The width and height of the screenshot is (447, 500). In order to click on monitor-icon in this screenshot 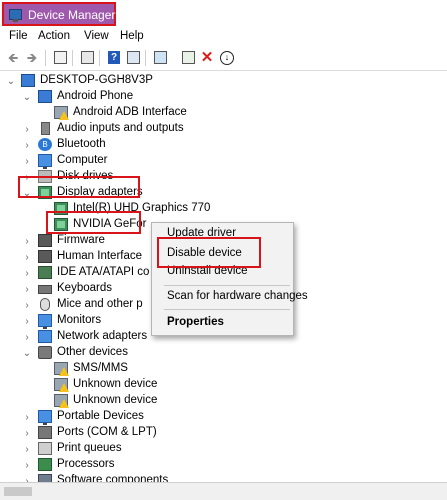, I will do `click(45, 321)`.